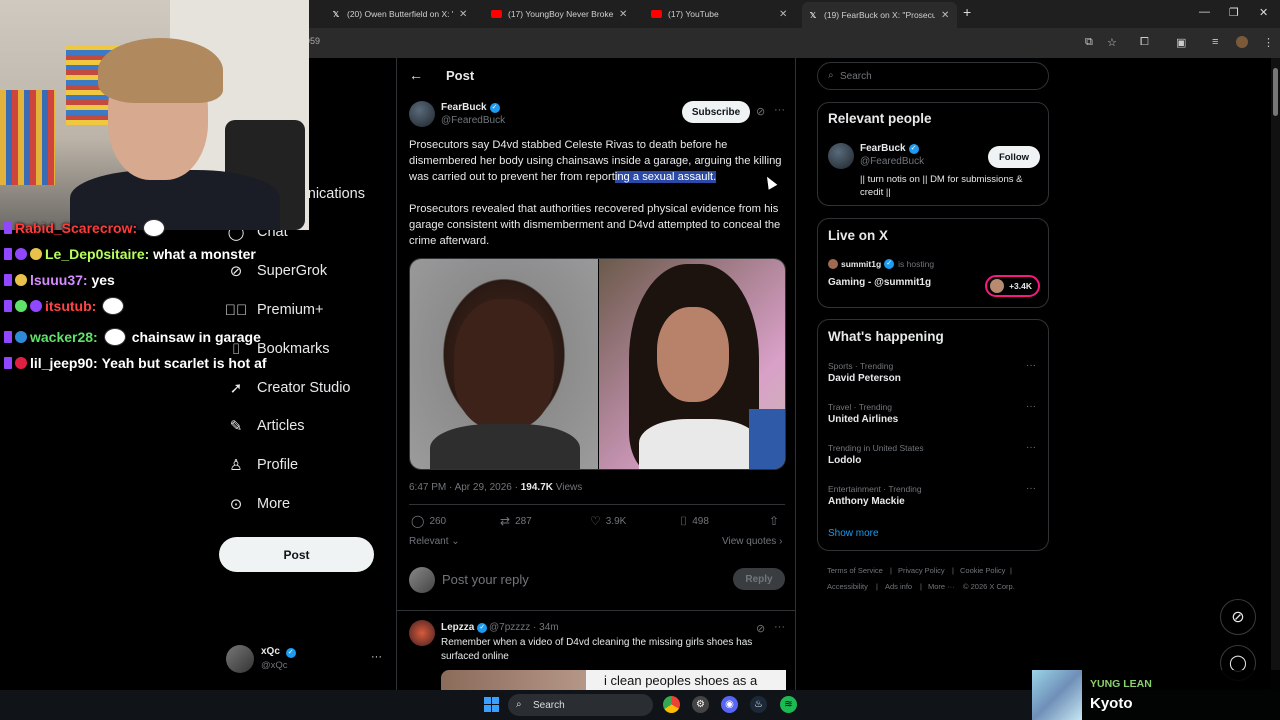 The width and height of the screenshot is (1280, 720). Describe the element at coordinates (1263, 12) in the screenshot. I see `close-window-button: ✕` at that location.